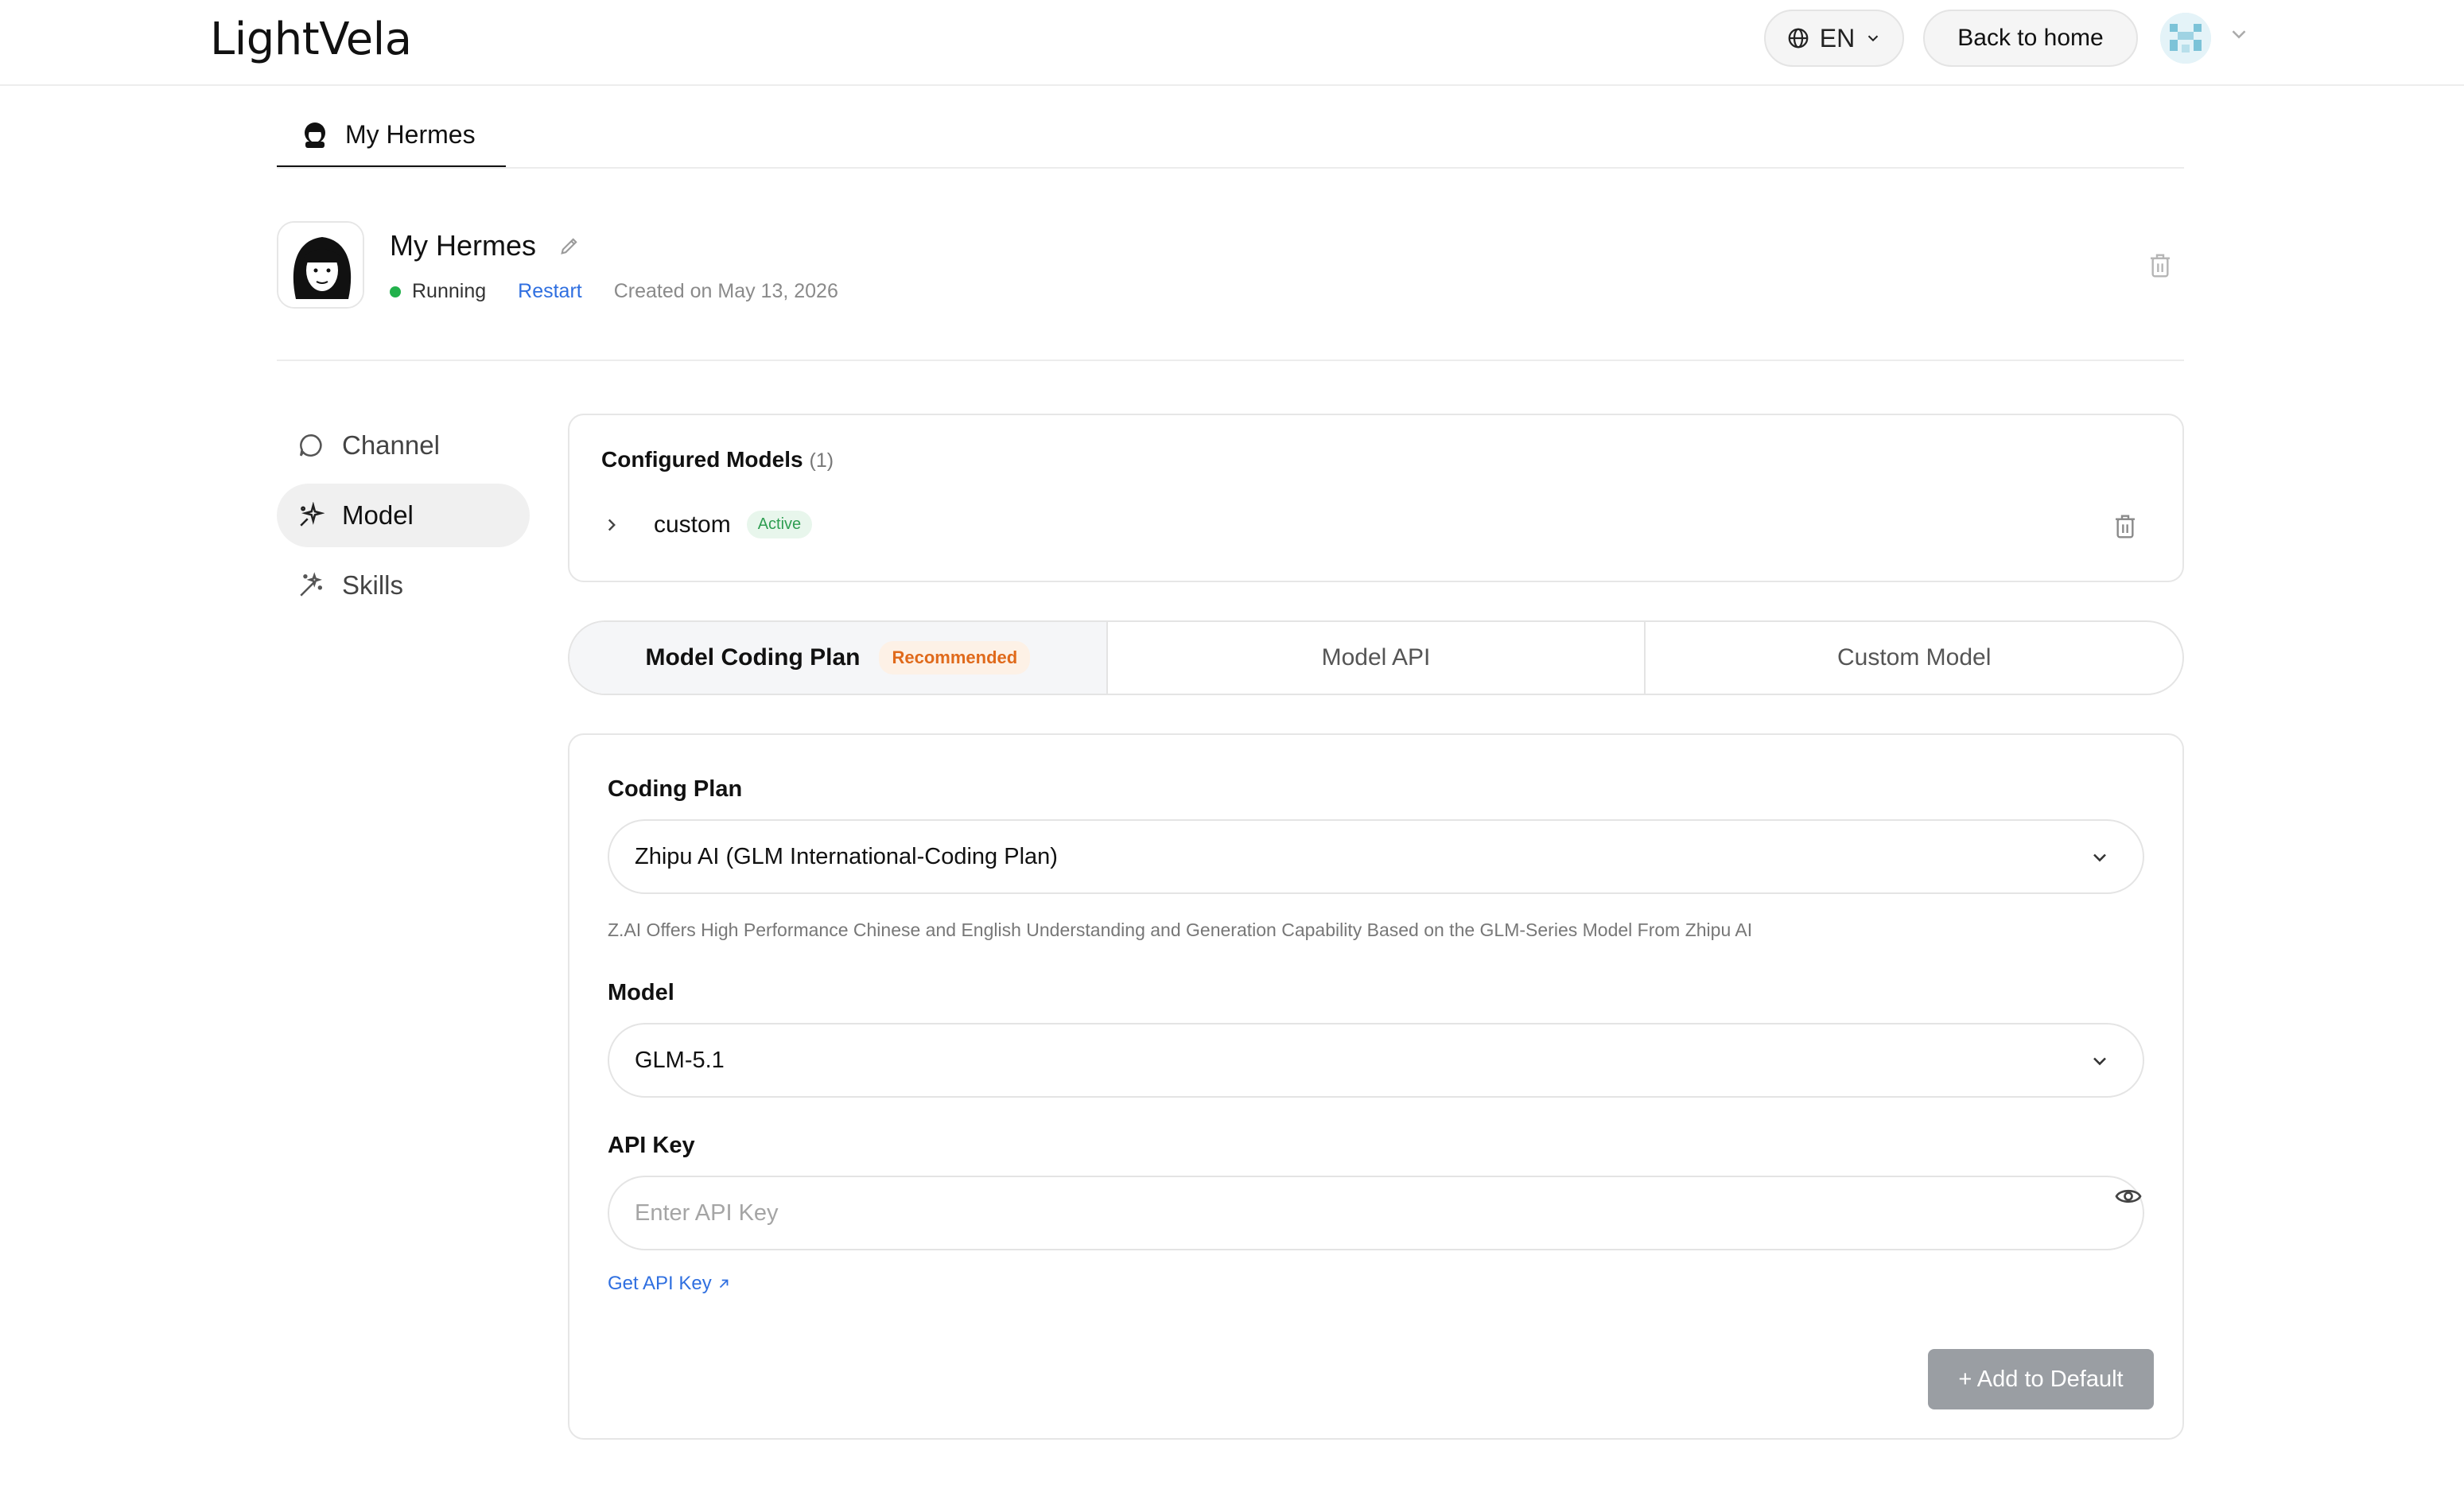 The image size is (2464, 1489). What do you see at coordinates (753, 657) in the screenshot?
I see `tab-label: Model Coding Plan` at bounding box center [753, 657].